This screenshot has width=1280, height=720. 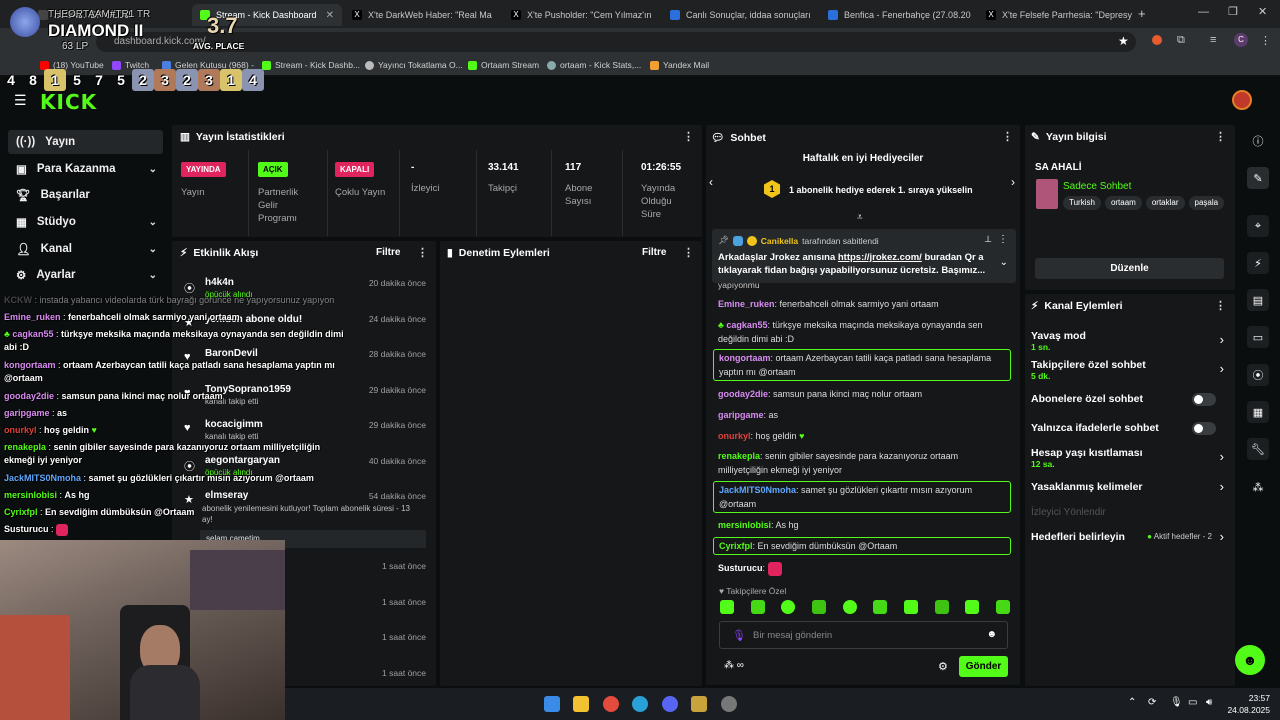 I want to click on wrench-icon: 🔧︎, so click(x=1258, y=449).